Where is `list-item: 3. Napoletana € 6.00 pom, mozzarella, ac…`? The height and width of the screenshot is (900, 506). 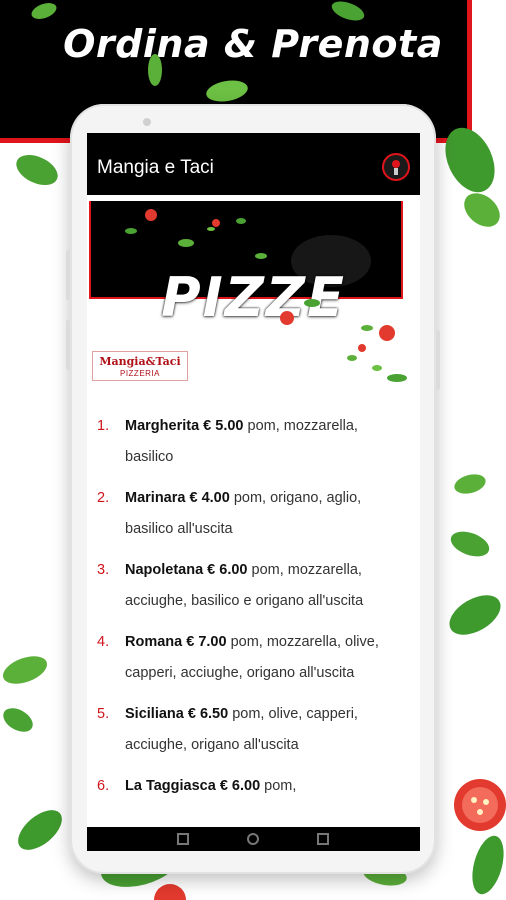
list-item: 3. Napoletana € 6.00 pom, mozzarella, ac… is located at coordinates (252, 586).